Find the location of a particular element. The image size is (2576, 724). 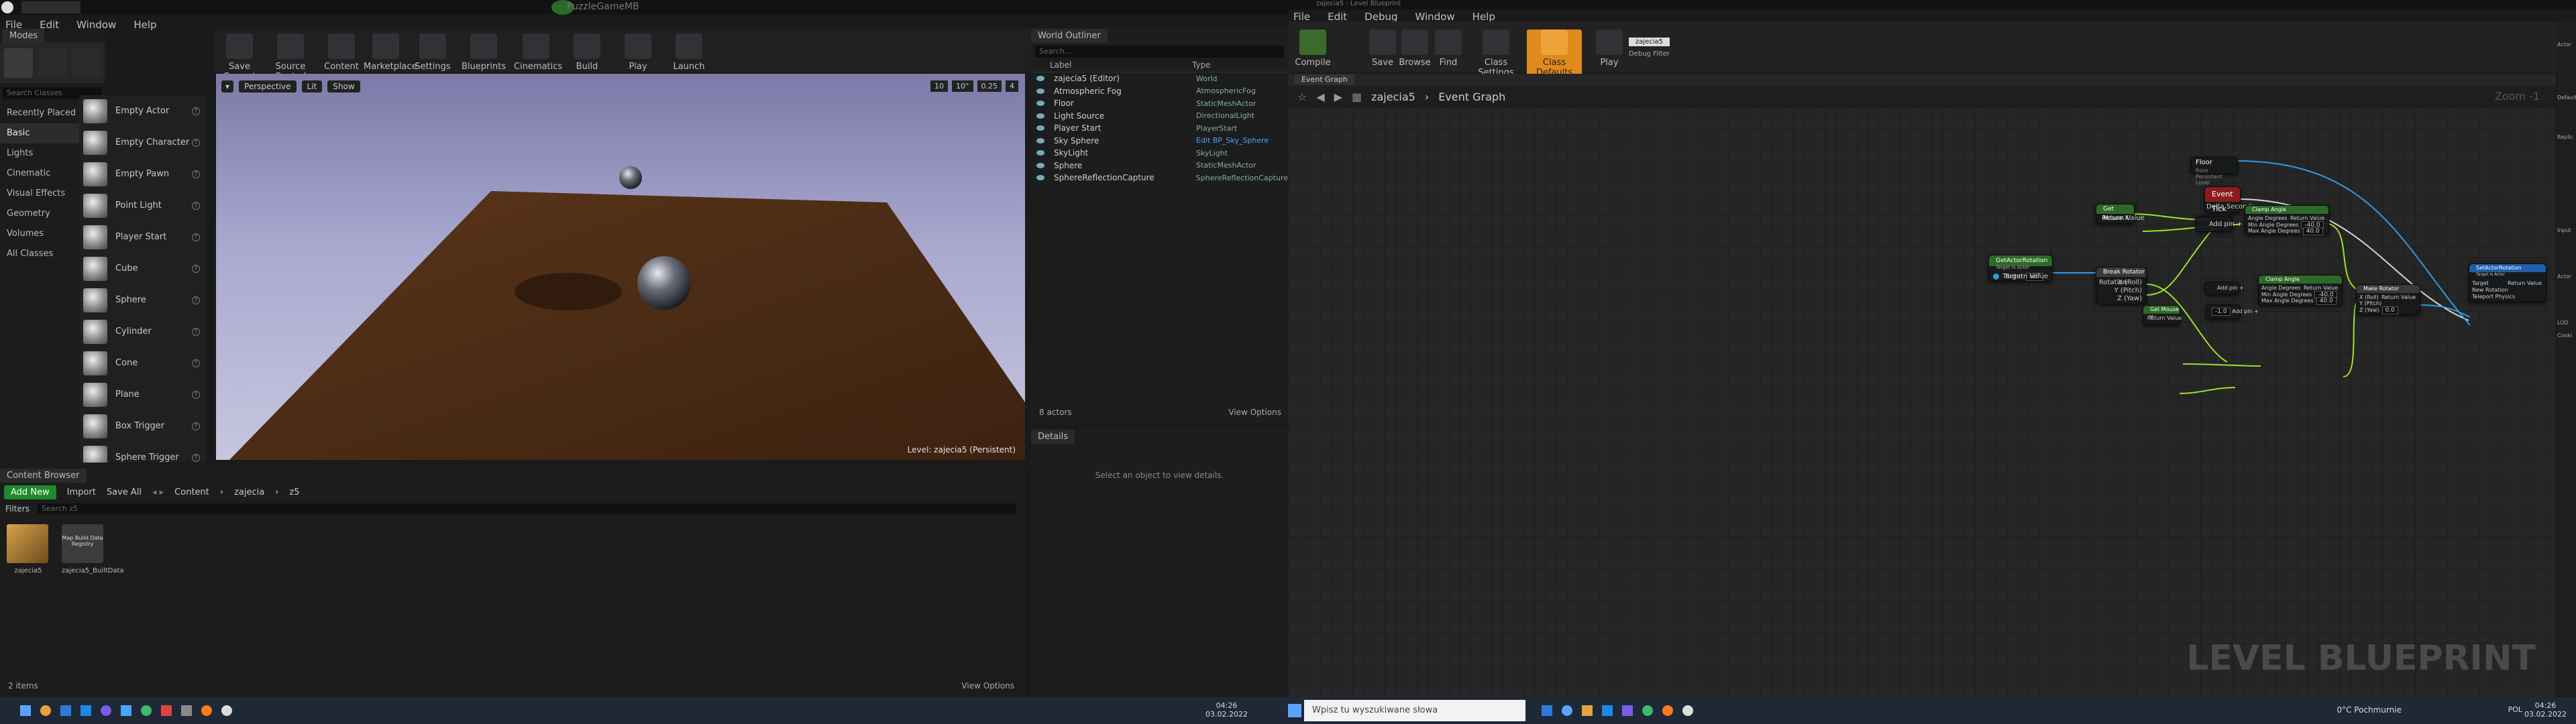

yaw-pin: Z (Yaw) 0.0 is located at coordinates (2378, 310).